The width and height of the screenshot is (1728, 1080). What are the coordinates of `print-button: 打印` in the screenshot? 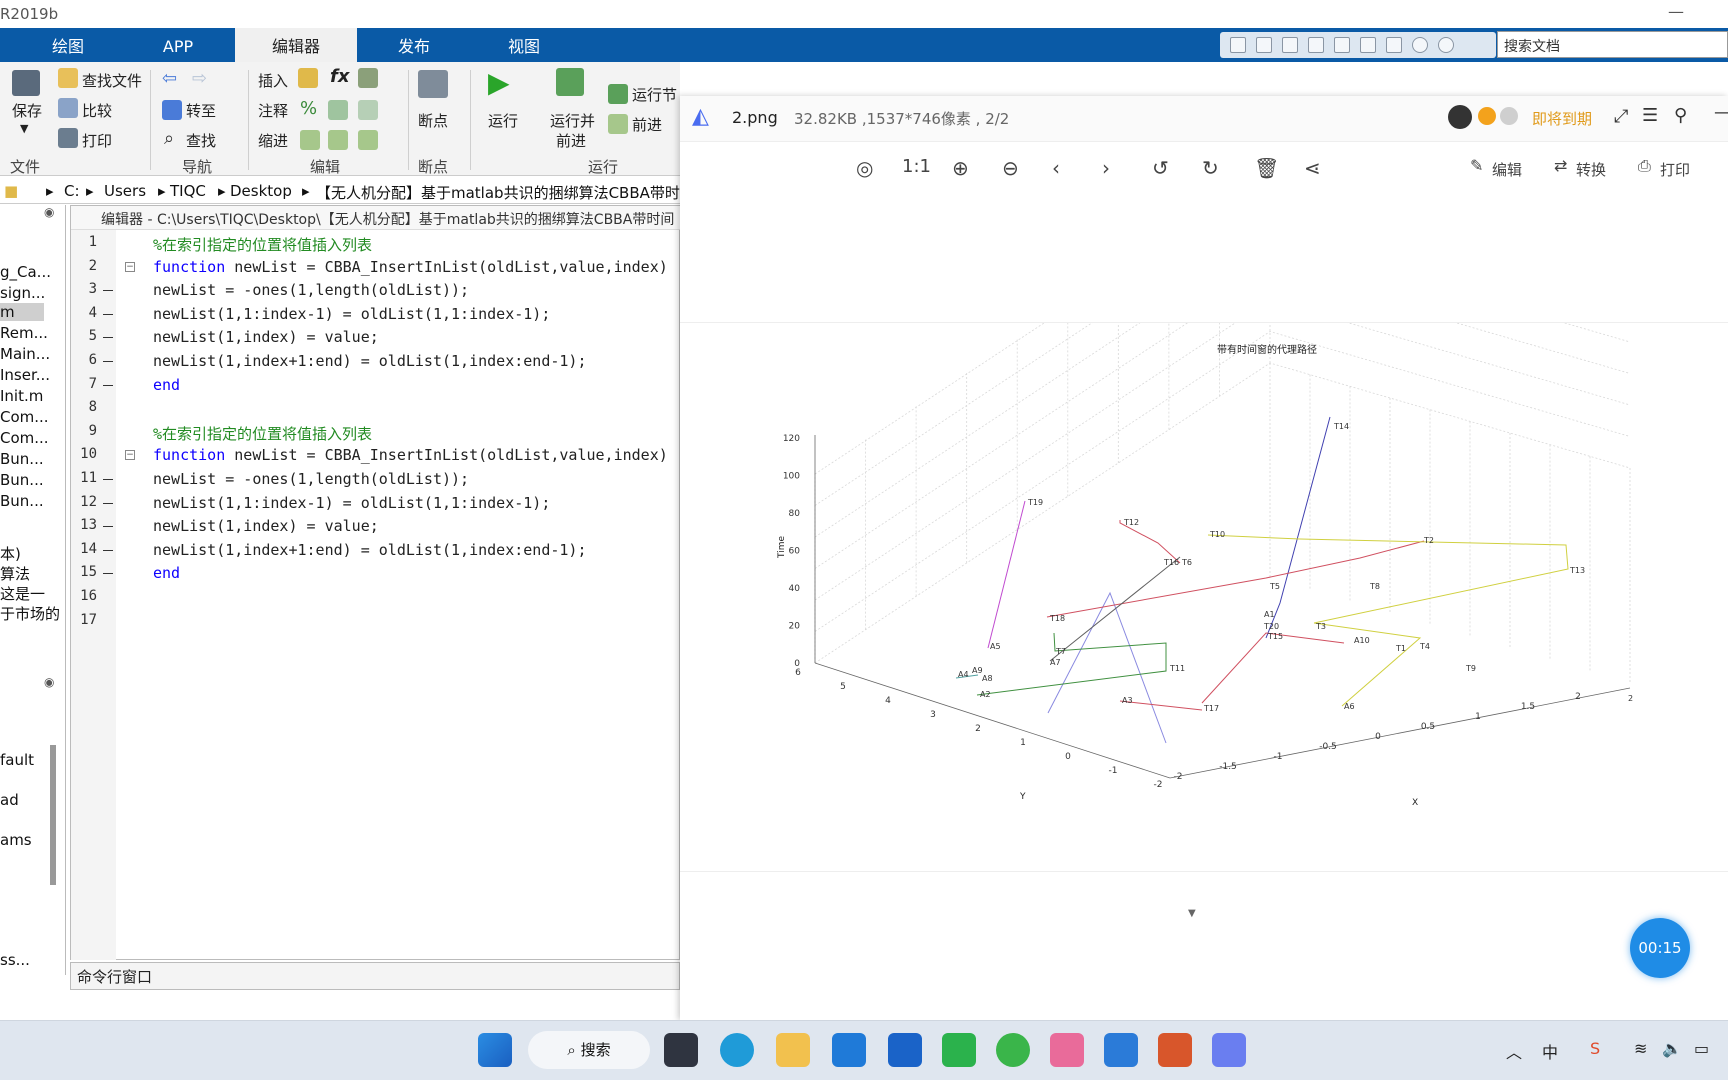 It's located at (1675, 169).